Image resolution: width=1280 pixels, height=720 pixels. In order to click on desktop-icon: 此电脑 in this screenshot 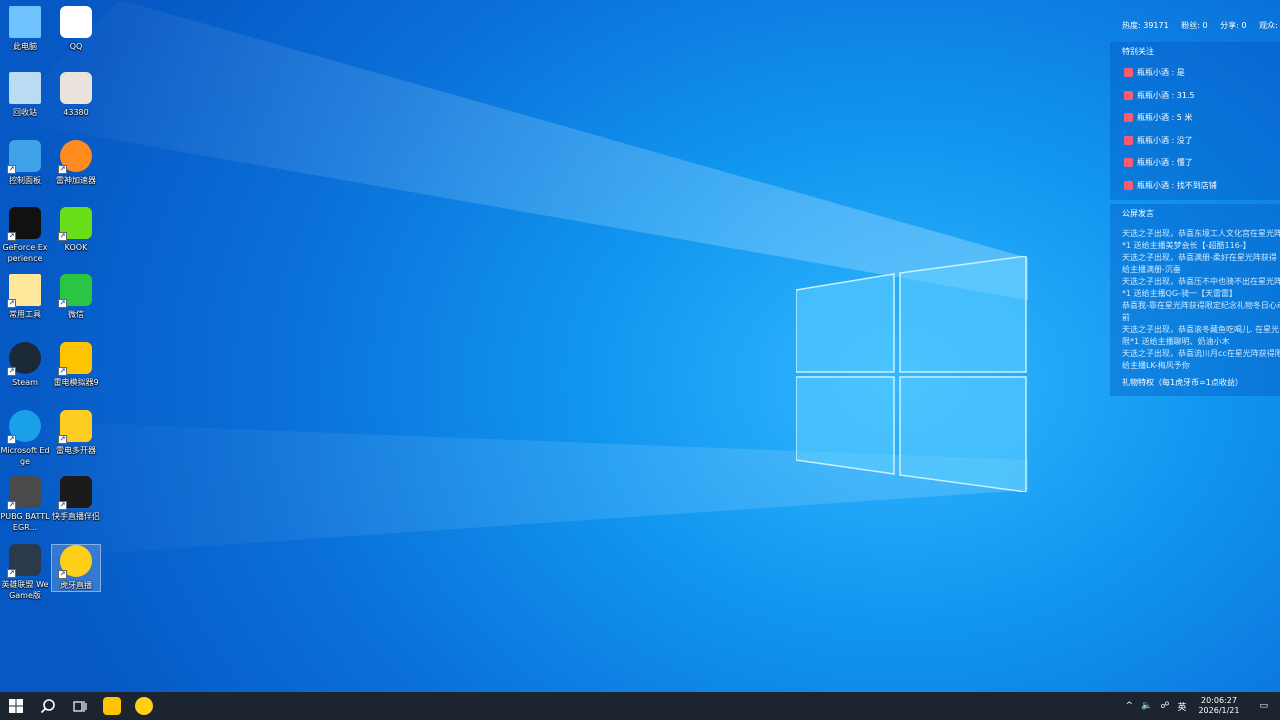, I will do `click(25, 29)`.